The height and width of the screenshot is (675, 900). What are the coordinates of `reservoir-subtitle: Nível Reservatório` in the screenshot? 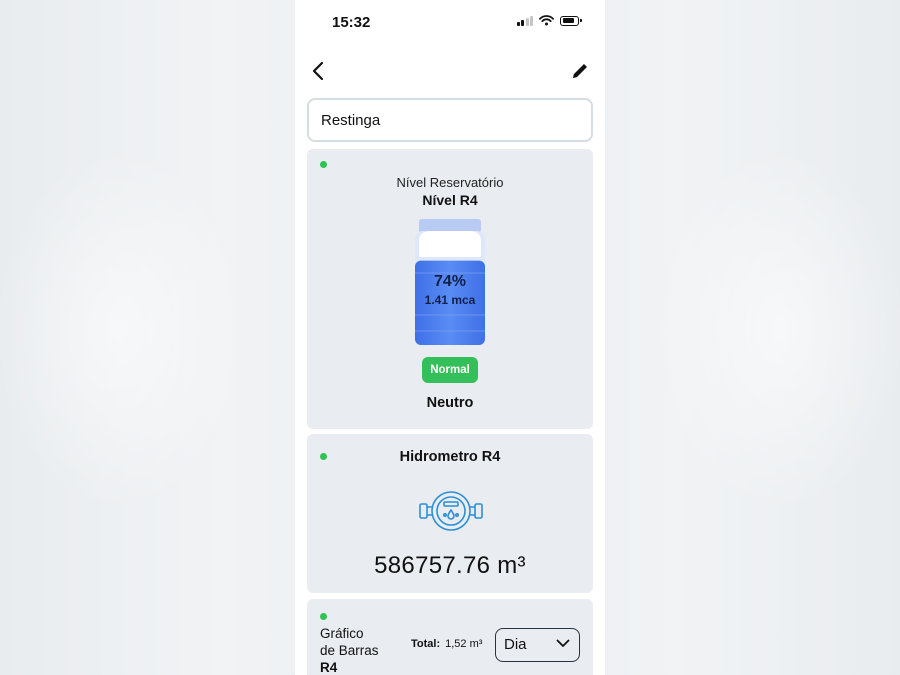 It's located at (450, 182).